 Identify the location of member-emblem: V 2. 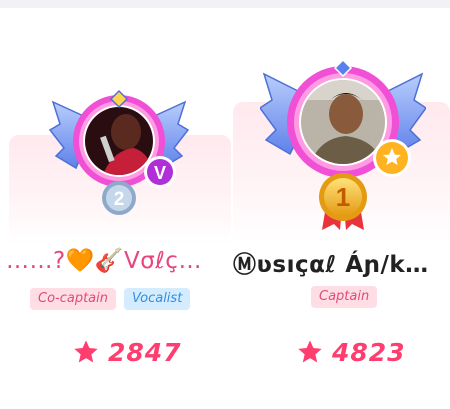
(119, 157).